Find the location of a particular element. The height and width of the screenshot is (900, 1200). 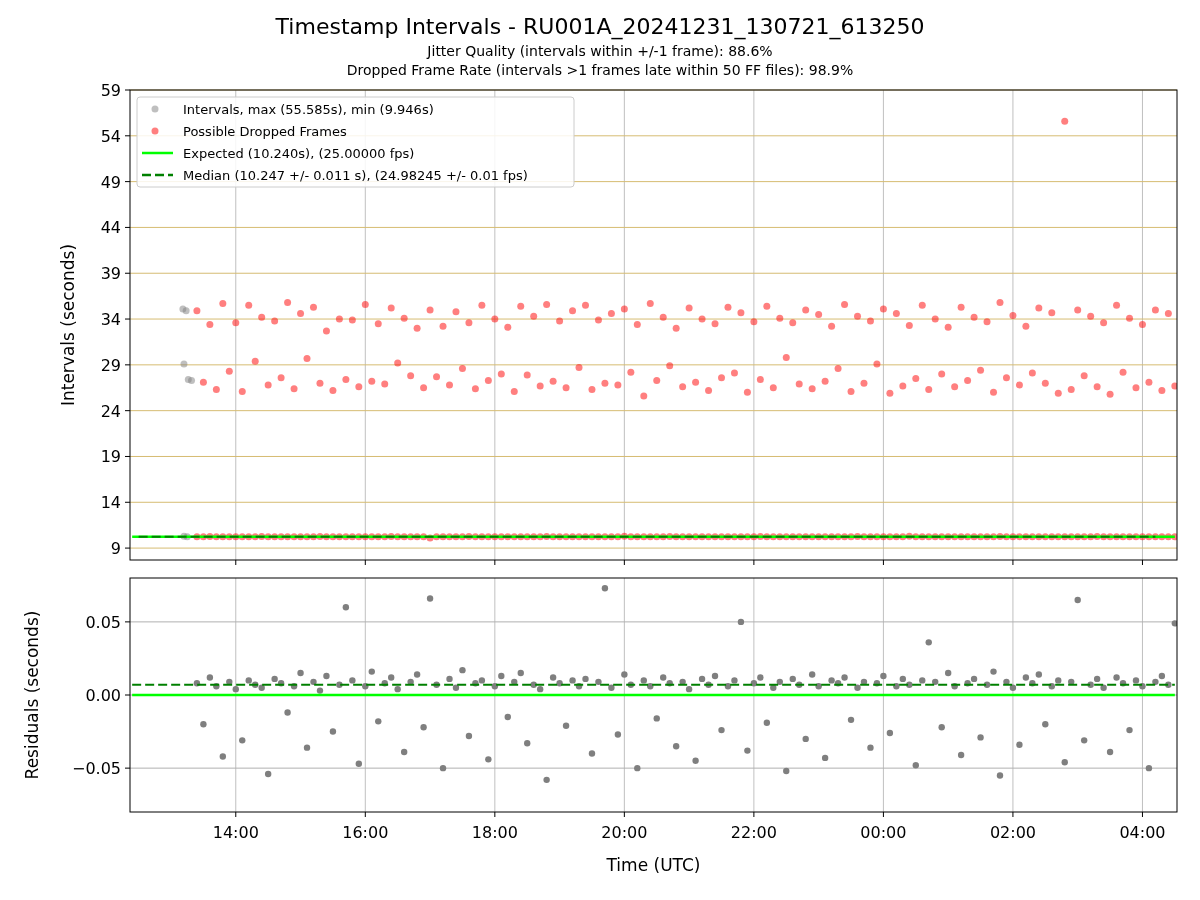

legend-label: Possible Dropped Frames is located at coordinates (265, 131).